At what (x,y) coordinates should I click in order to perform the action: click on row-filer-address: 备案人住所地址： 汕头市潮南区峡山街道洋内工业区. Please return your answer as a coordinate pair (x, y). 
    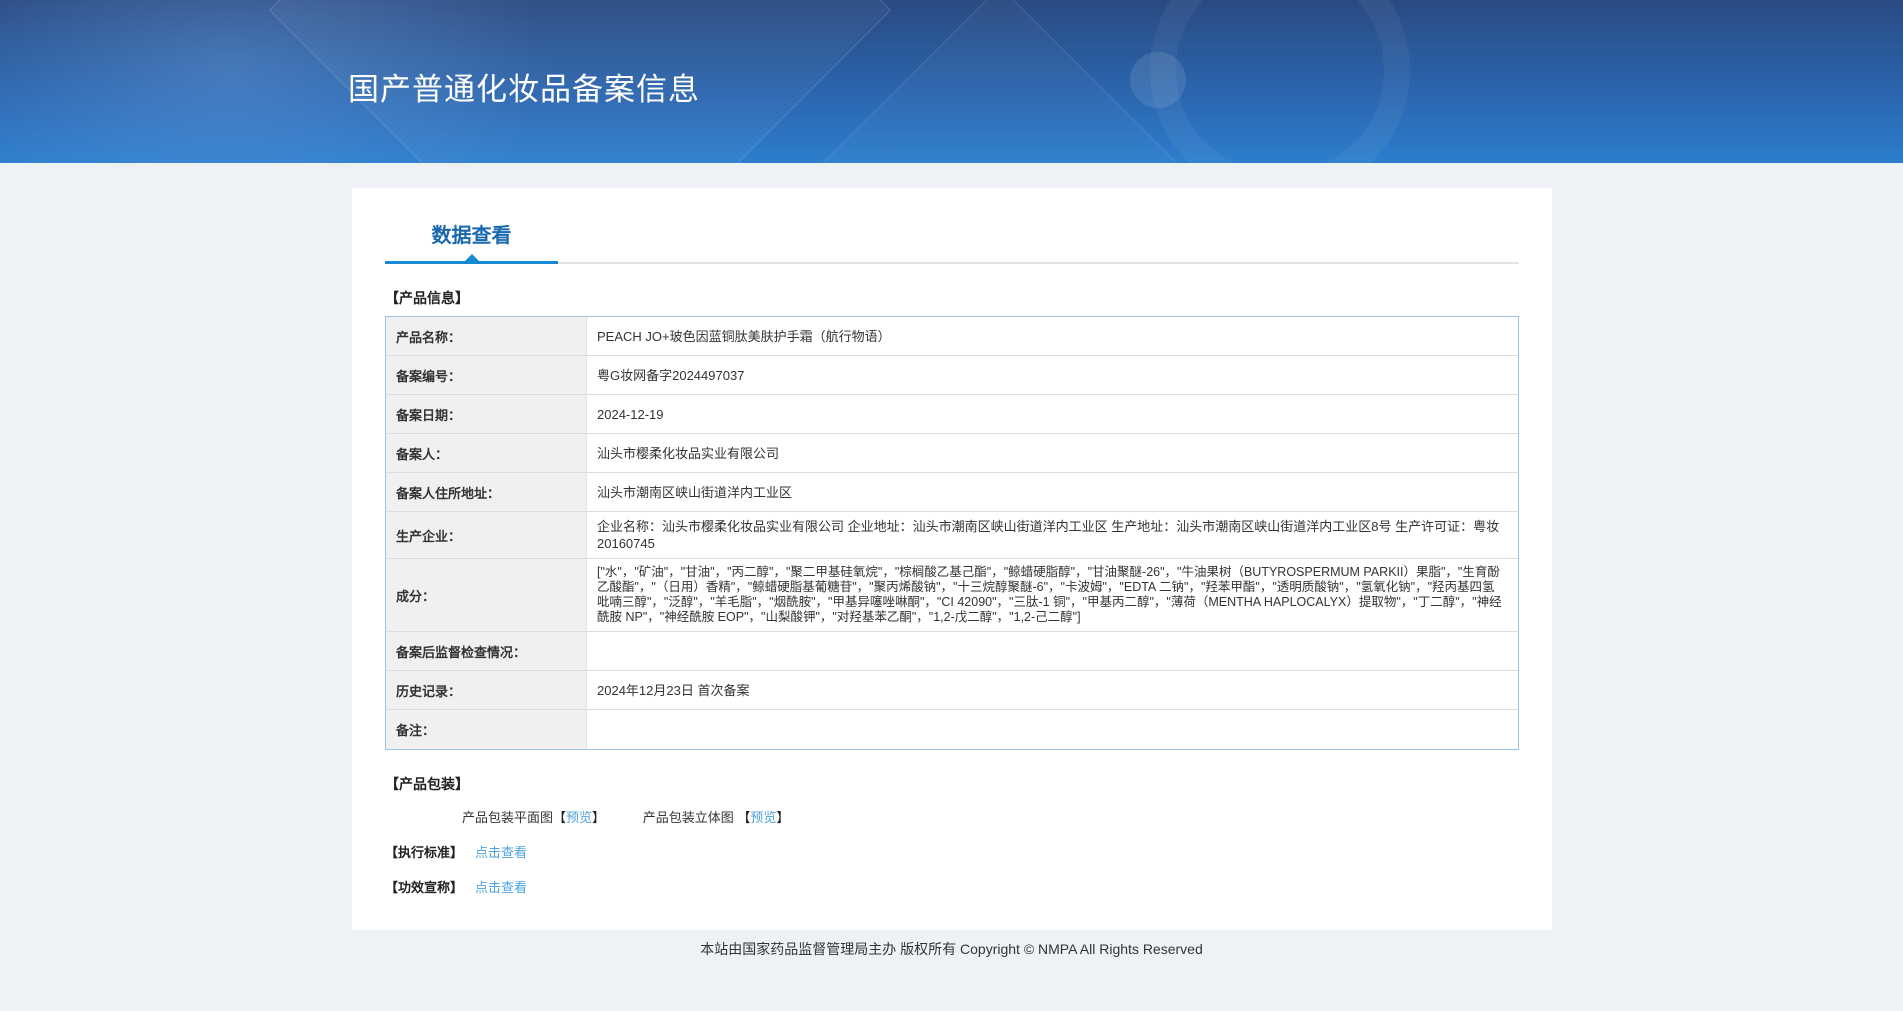
    Looking at the image, I should click on (952, 492).